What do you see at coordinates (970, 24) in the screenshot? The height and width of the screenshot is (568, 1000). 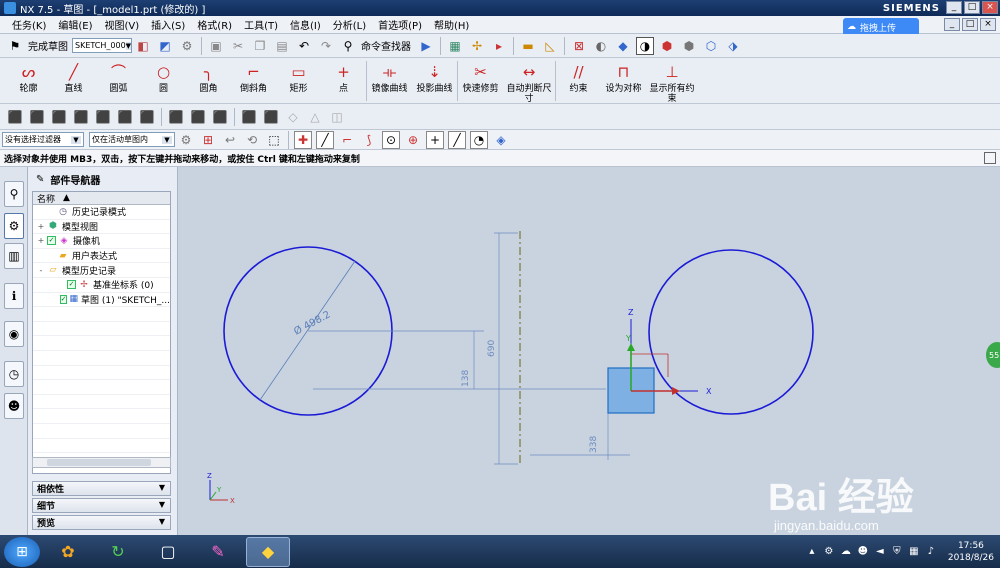 I see `doc-restore-button: □` at bounding box center [970, 24].